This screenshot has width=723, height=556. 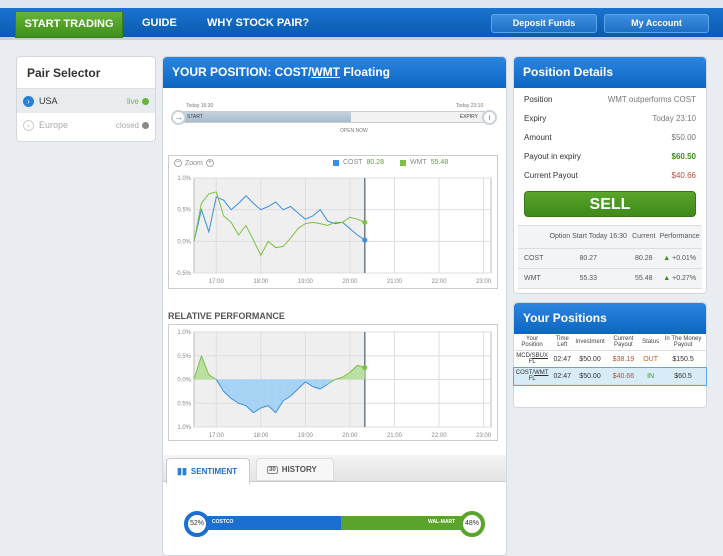 I want to click on bar-chart-icon: ▮▮, so click(x=182, y=471).